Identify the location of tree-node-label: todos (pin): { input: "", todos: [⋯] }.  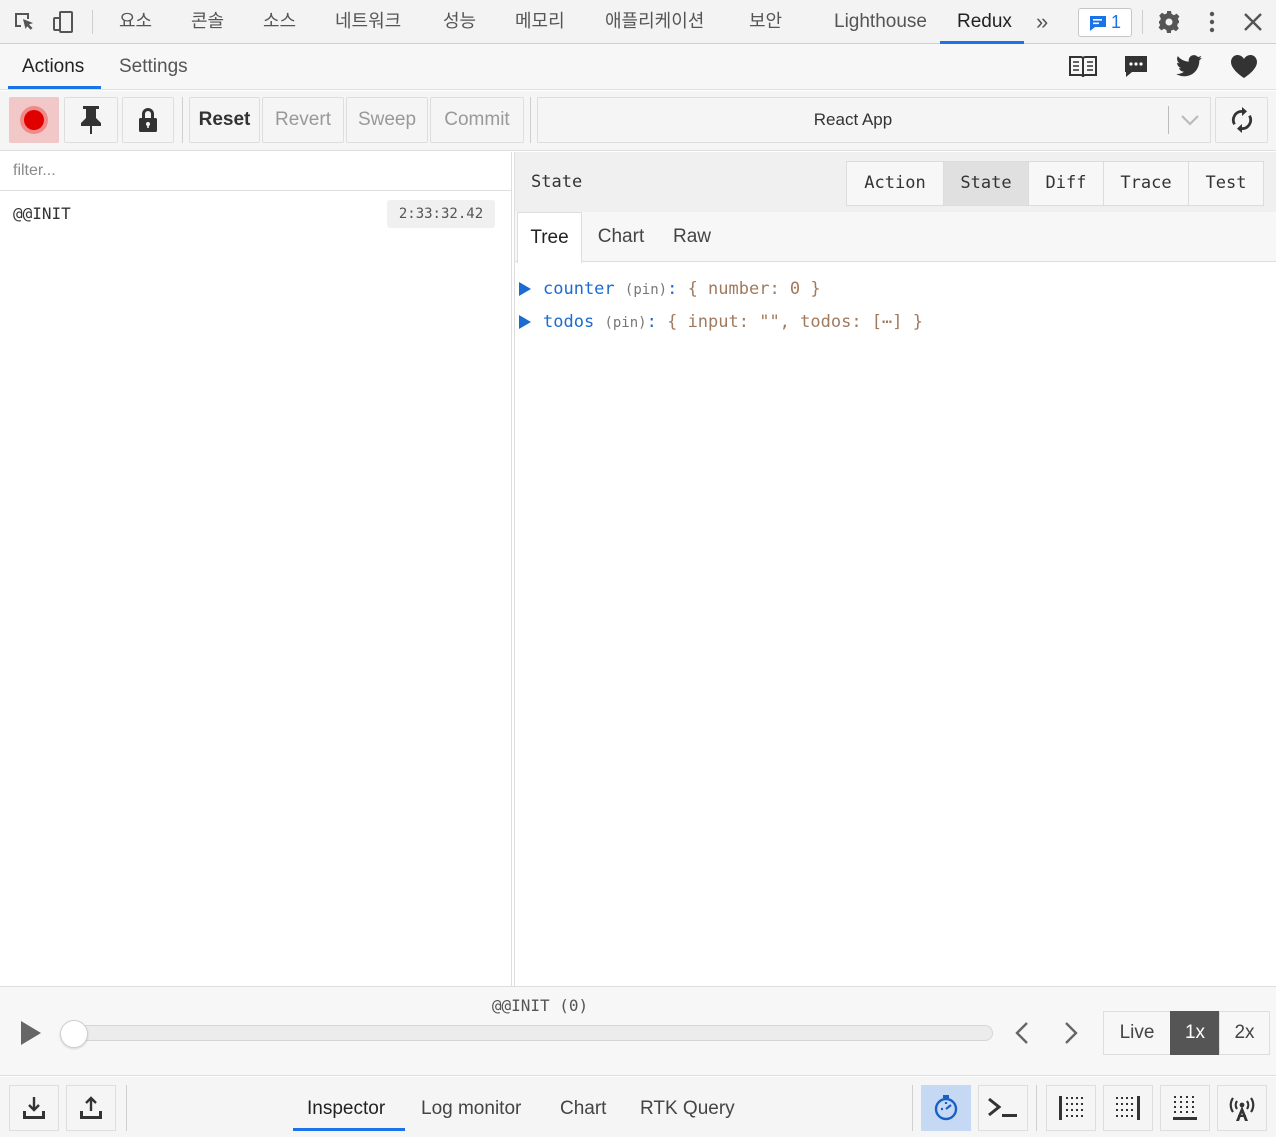
(733, 322).